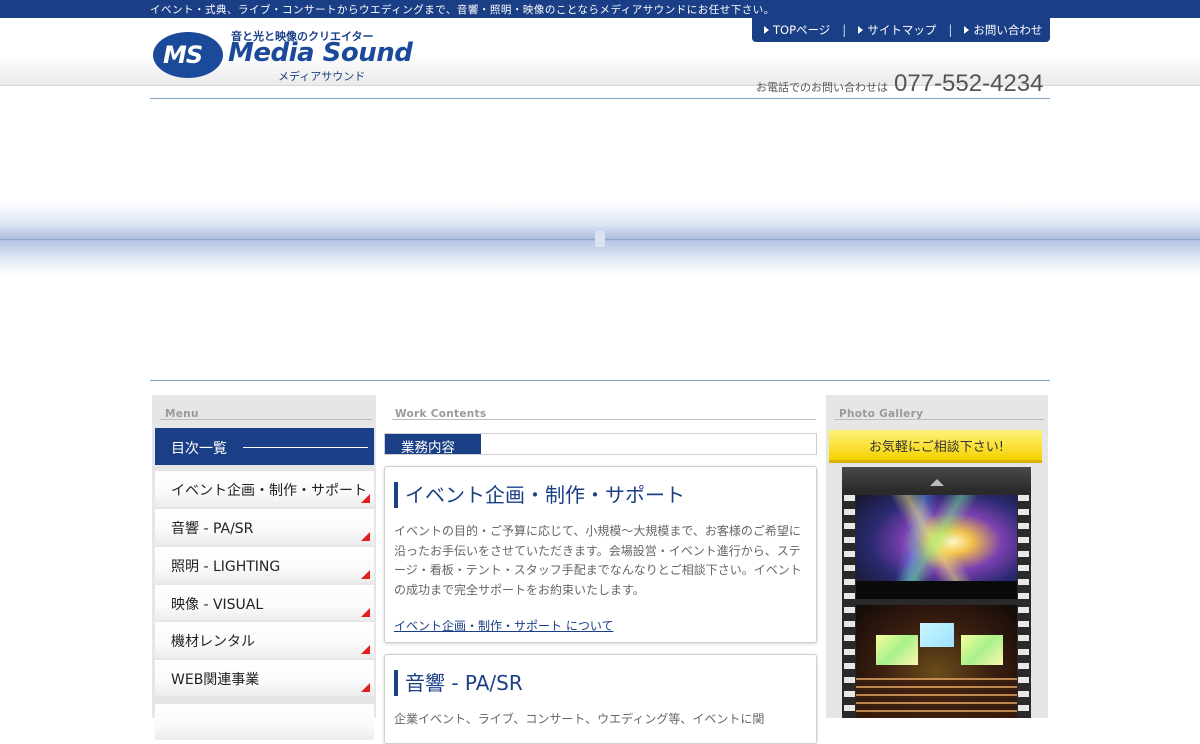 This screenshot has height=744, width=1200. I want to click on divider-bottom, so click(600, 380).